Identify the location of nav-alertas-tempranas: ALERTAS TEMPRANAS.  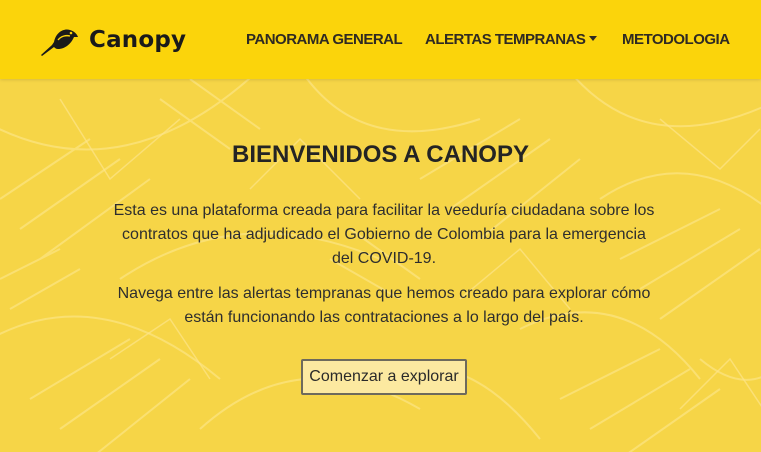
(511, 39).